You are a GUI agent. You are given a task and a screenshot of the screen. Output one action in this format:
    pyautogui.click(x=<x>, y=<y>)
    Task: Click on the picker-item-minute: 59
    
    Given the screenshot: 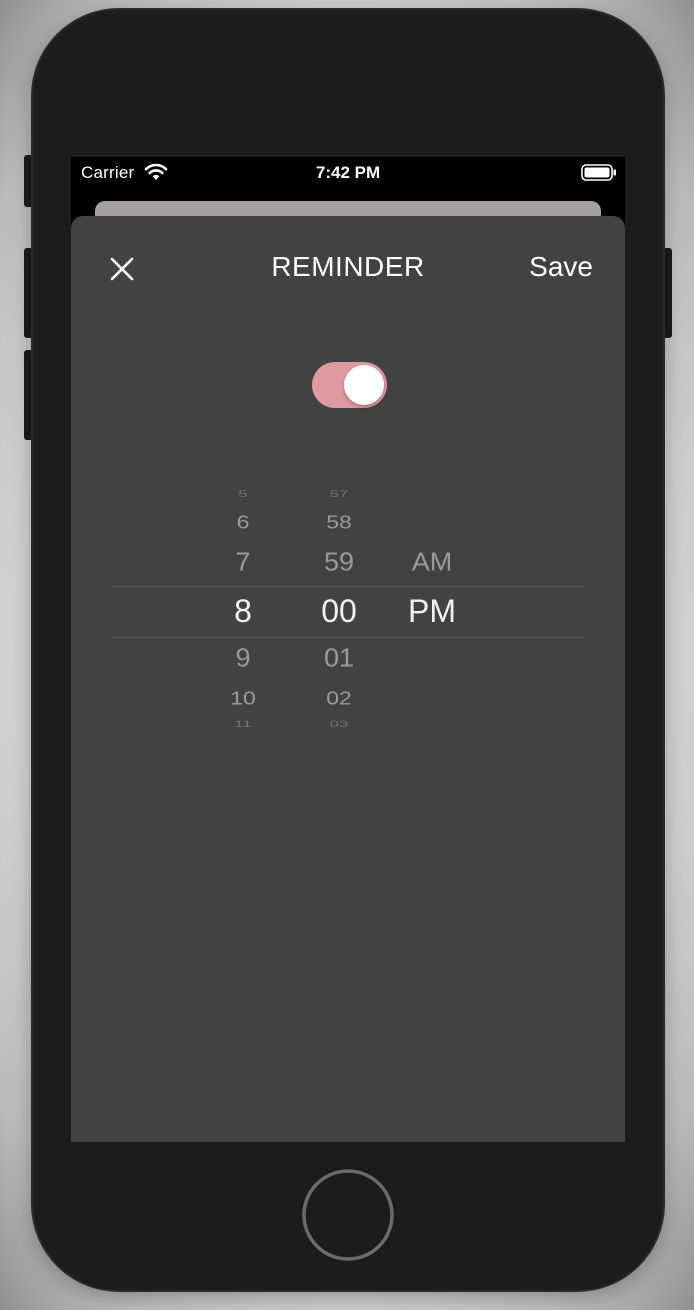 What is the action you would take?
    pyautogui.click(x=339, y=562)
    